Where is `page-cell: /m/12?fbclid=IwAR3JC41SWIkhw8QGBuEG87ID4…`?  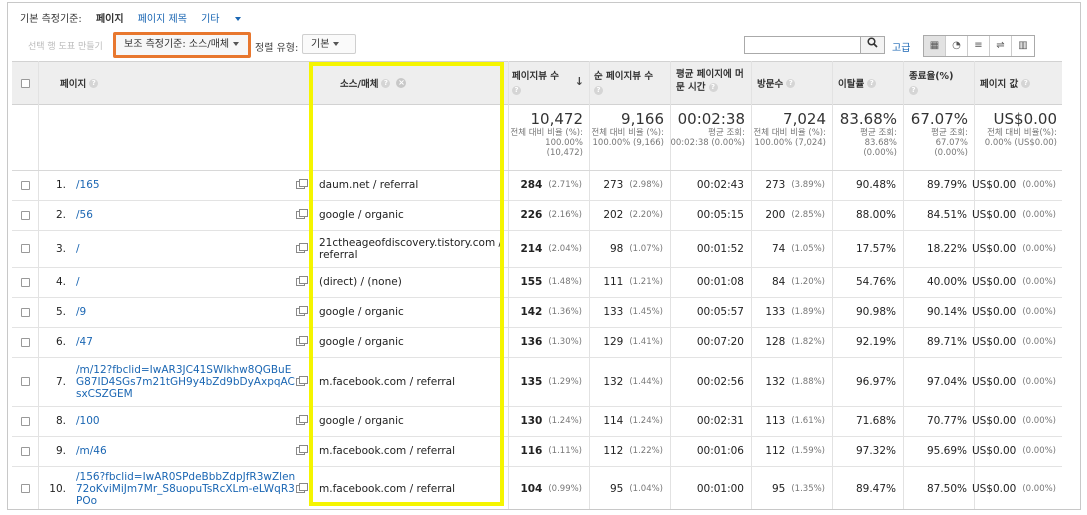 page-cell: /m/12?fbclid=IwAR3JC41SWIkhw8QGBuEG87ID4… is located at coordinates (186, 381).